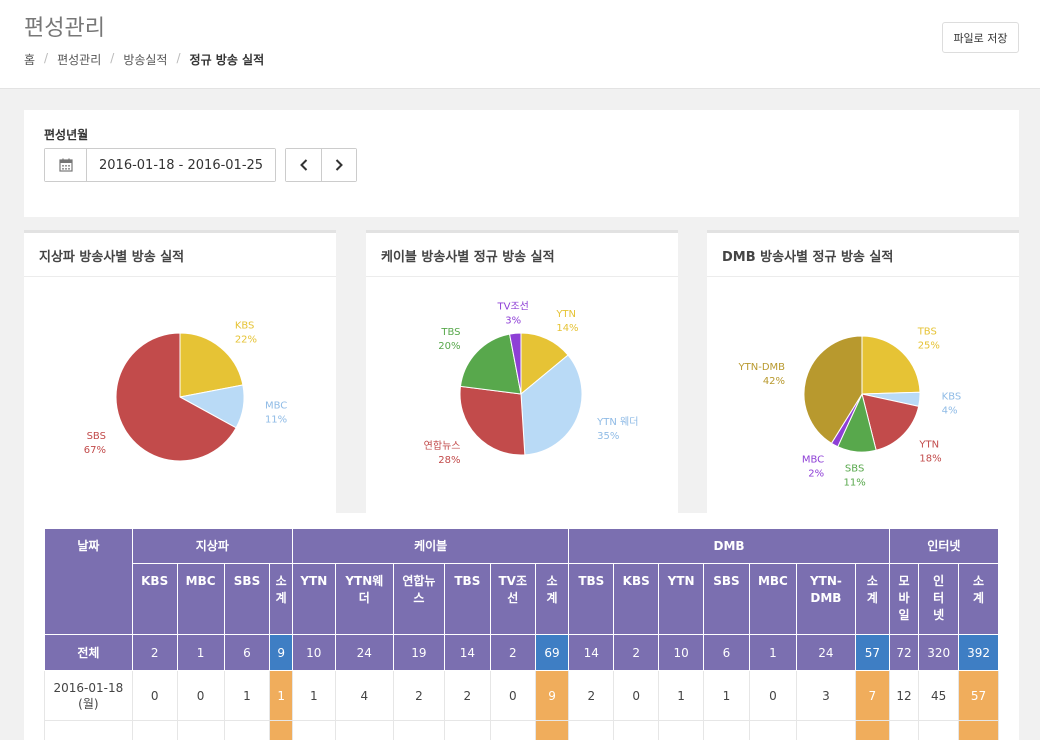 This screenshot has width=1040, height=740. Describe the element at coordinates (112, 257) in the screenshot. I see `terrestrial-chart-title: 지상파 방송사별 방송 실적` at that location.